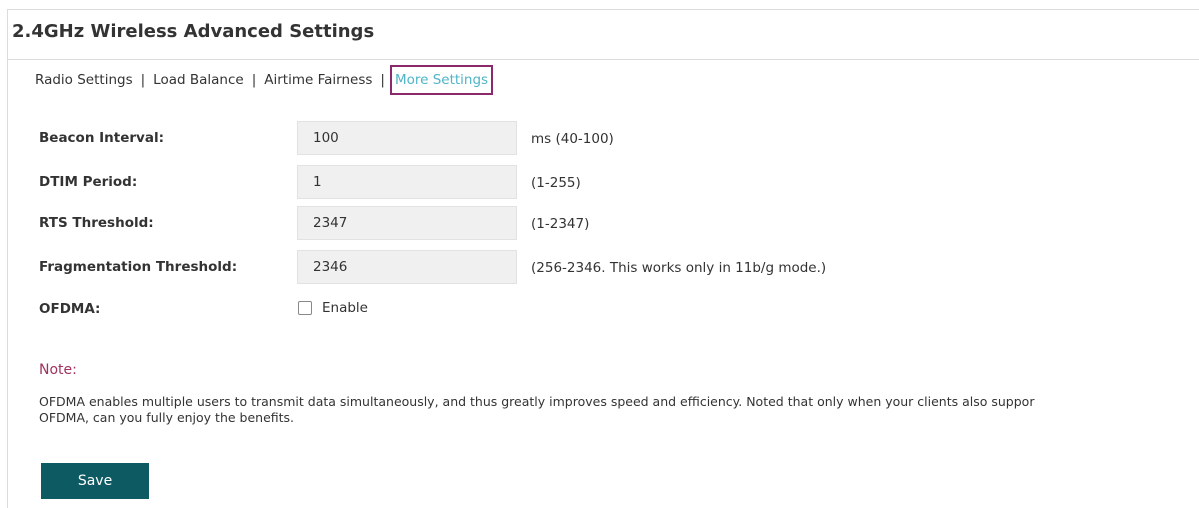 The width and height of the screenshot is (1199, 508). What do you see at coordinates (70, 309) in the screenshot?
I see `ofdma-label: OFDMA:` at bounding box center [70, 309].